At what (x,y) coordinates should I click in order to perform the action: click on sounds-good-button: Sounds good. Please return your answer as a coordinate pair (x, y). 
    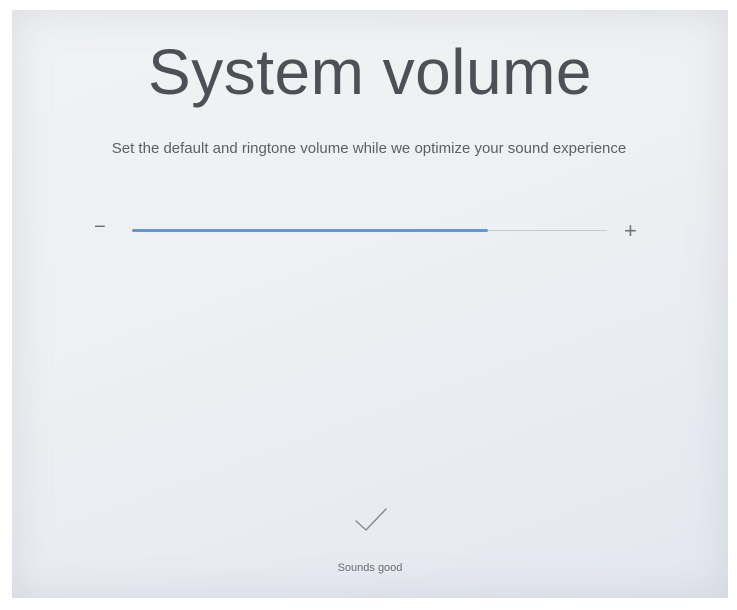
    Looking at the image, I should click on (370, 539).